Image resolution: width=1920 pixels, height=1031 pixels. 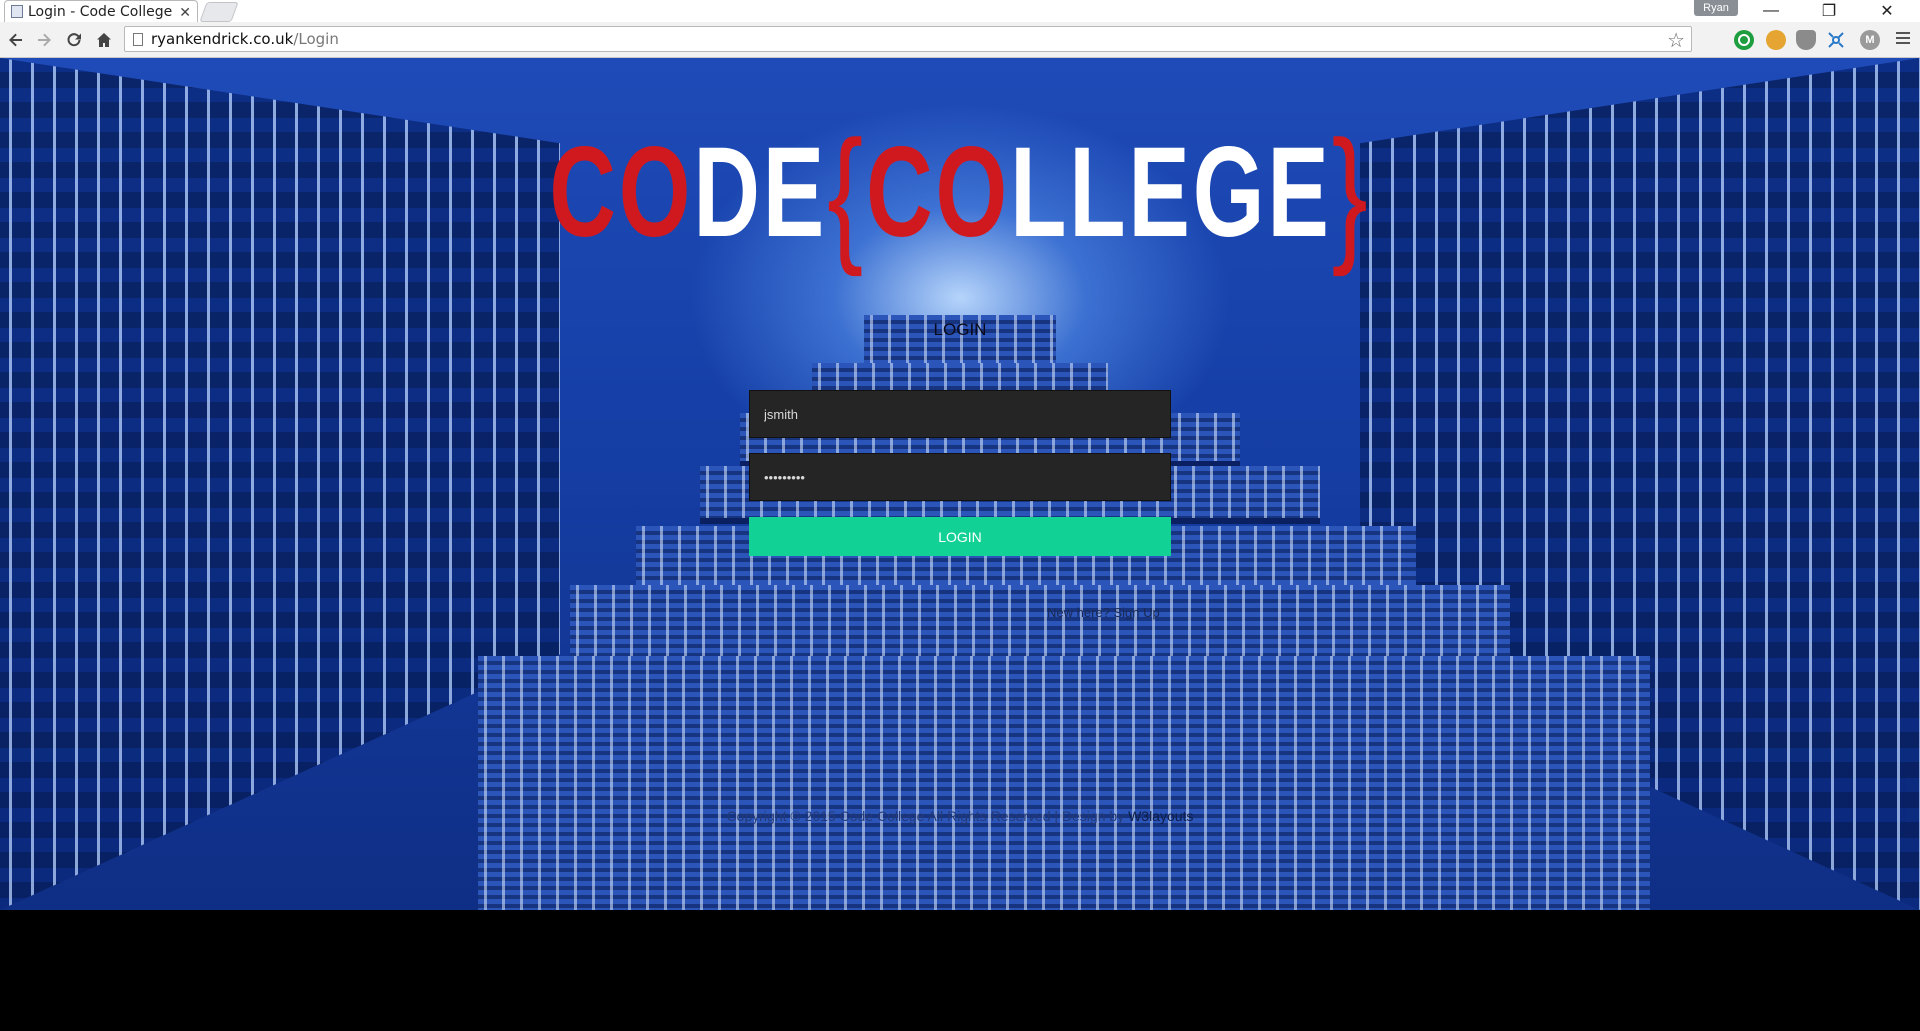 I want to click on back-button, so click(x=16, y=40).